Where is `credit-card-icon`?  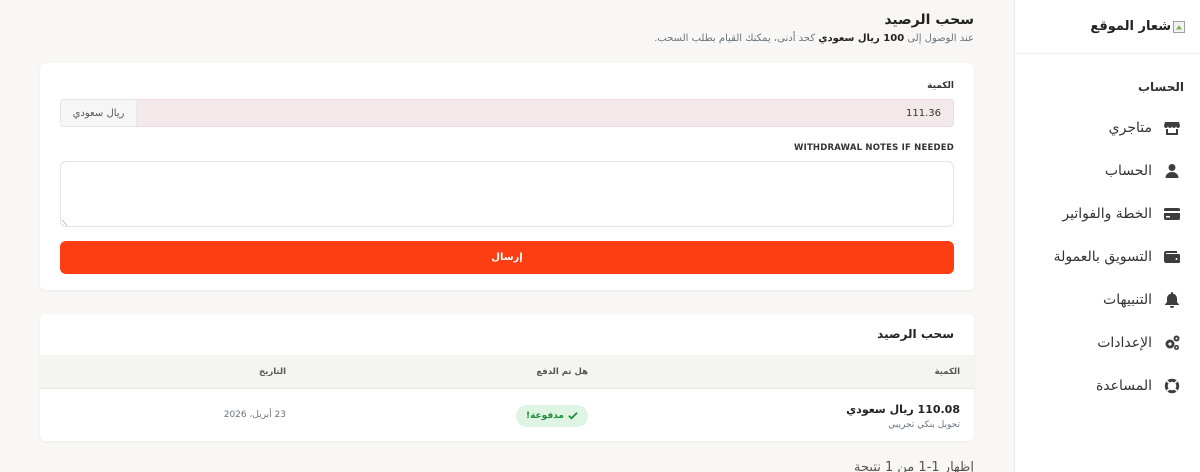 credit-card-icon is located at coordinates (1172, 213).